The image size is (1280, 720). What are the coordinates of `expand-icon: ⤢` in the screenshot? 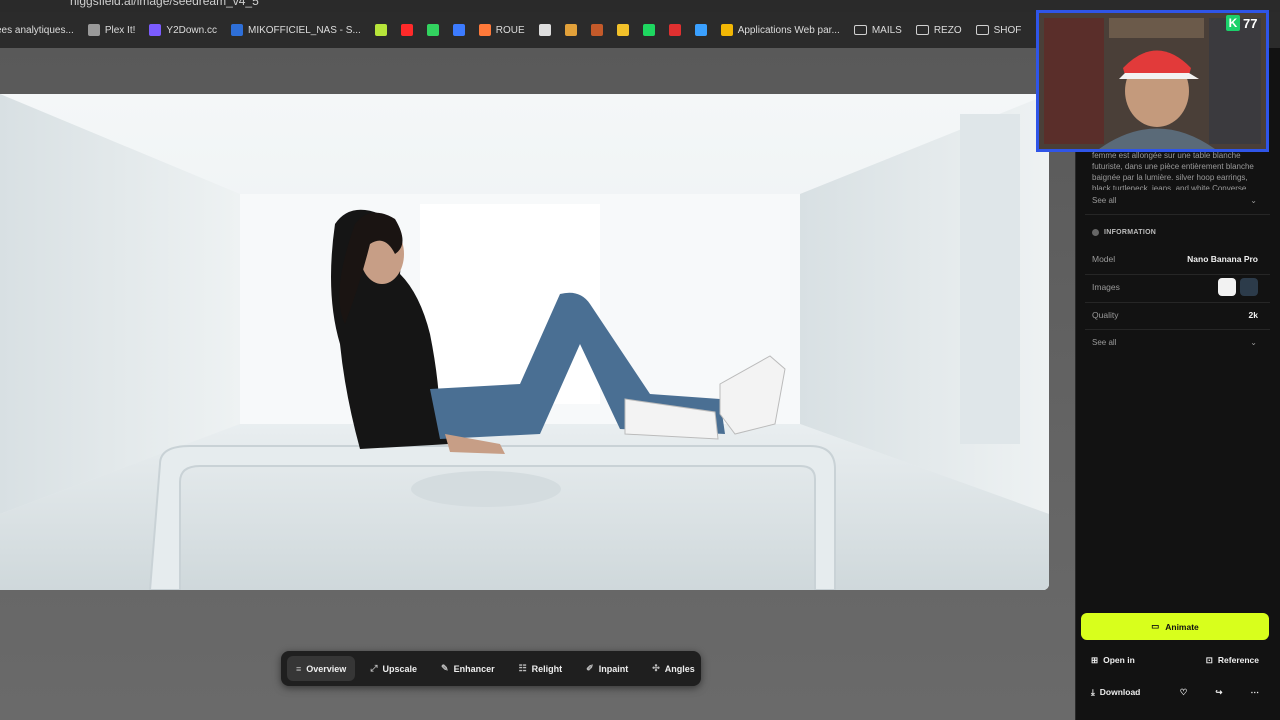 It's located at (374, 668).